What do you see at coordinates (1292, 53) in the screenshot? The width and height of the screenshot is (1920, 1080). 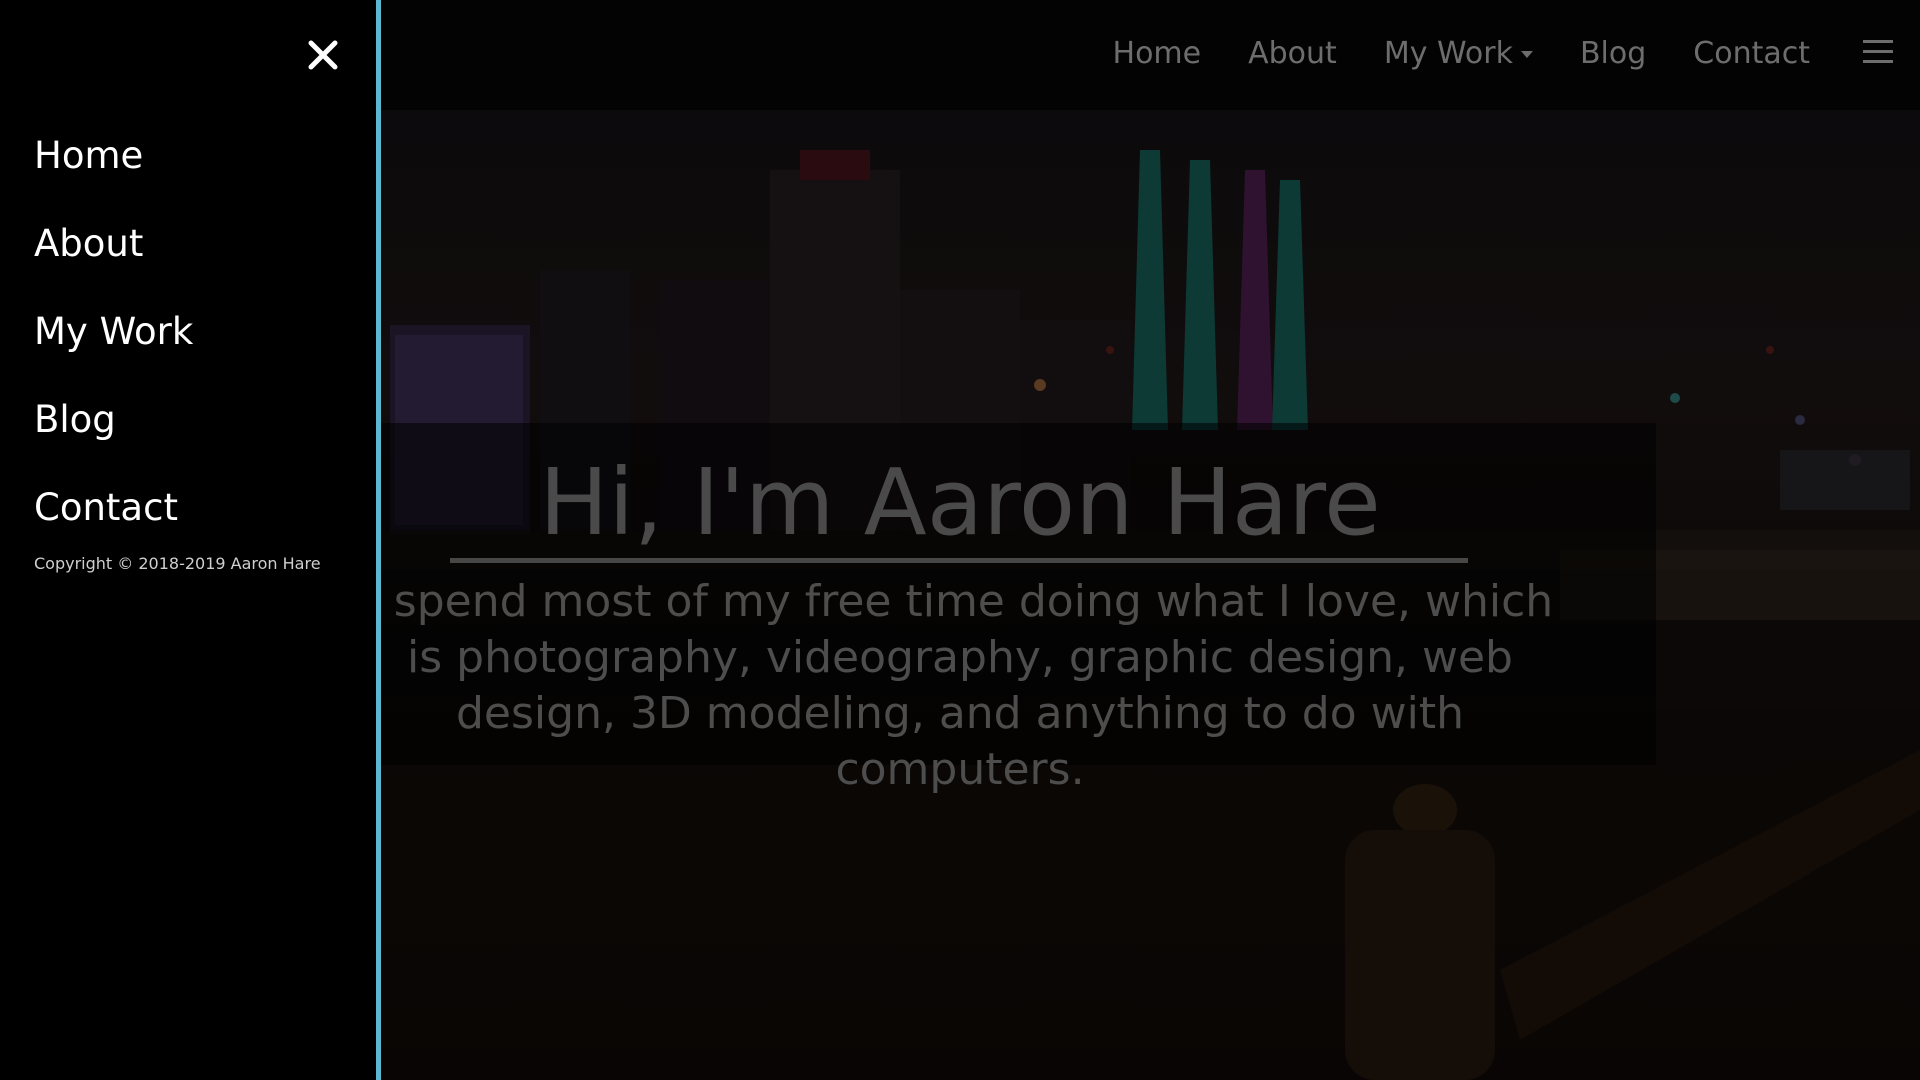 I see `nav-link-about: About` at bounding box center [1292, 53].